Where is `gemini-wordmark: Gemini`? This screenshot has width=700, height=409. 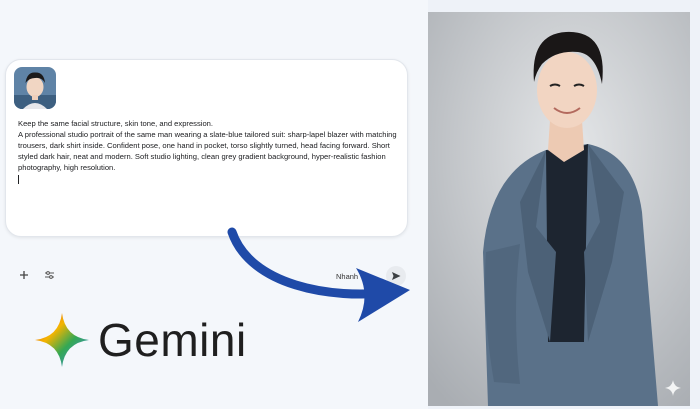
gemini-wordmark: Gemini is located at coordinates (172, 340).